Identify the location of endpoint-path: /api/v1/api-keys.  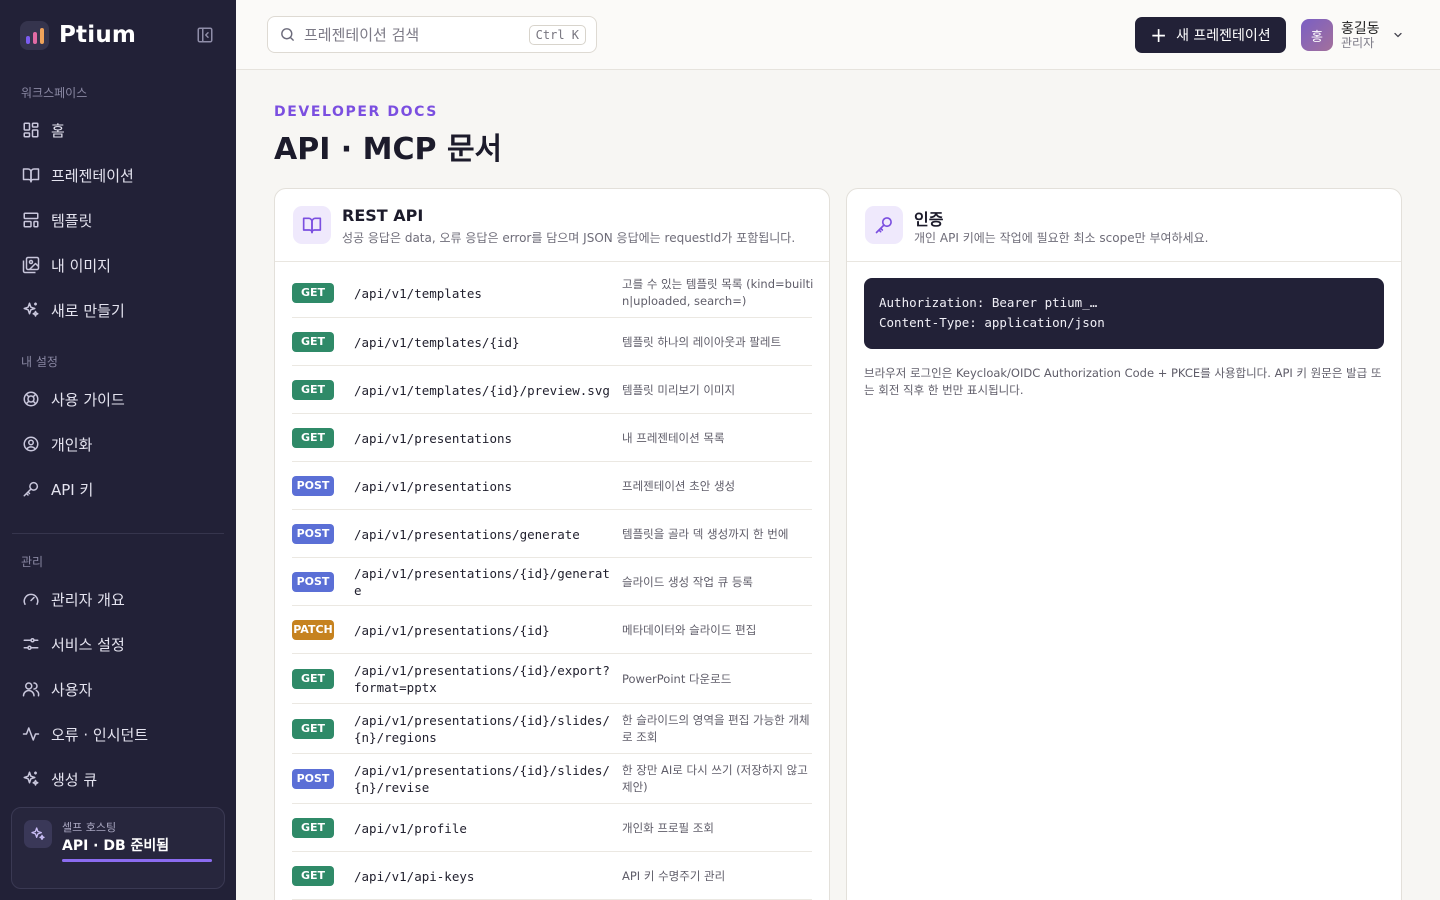
(414, 876).